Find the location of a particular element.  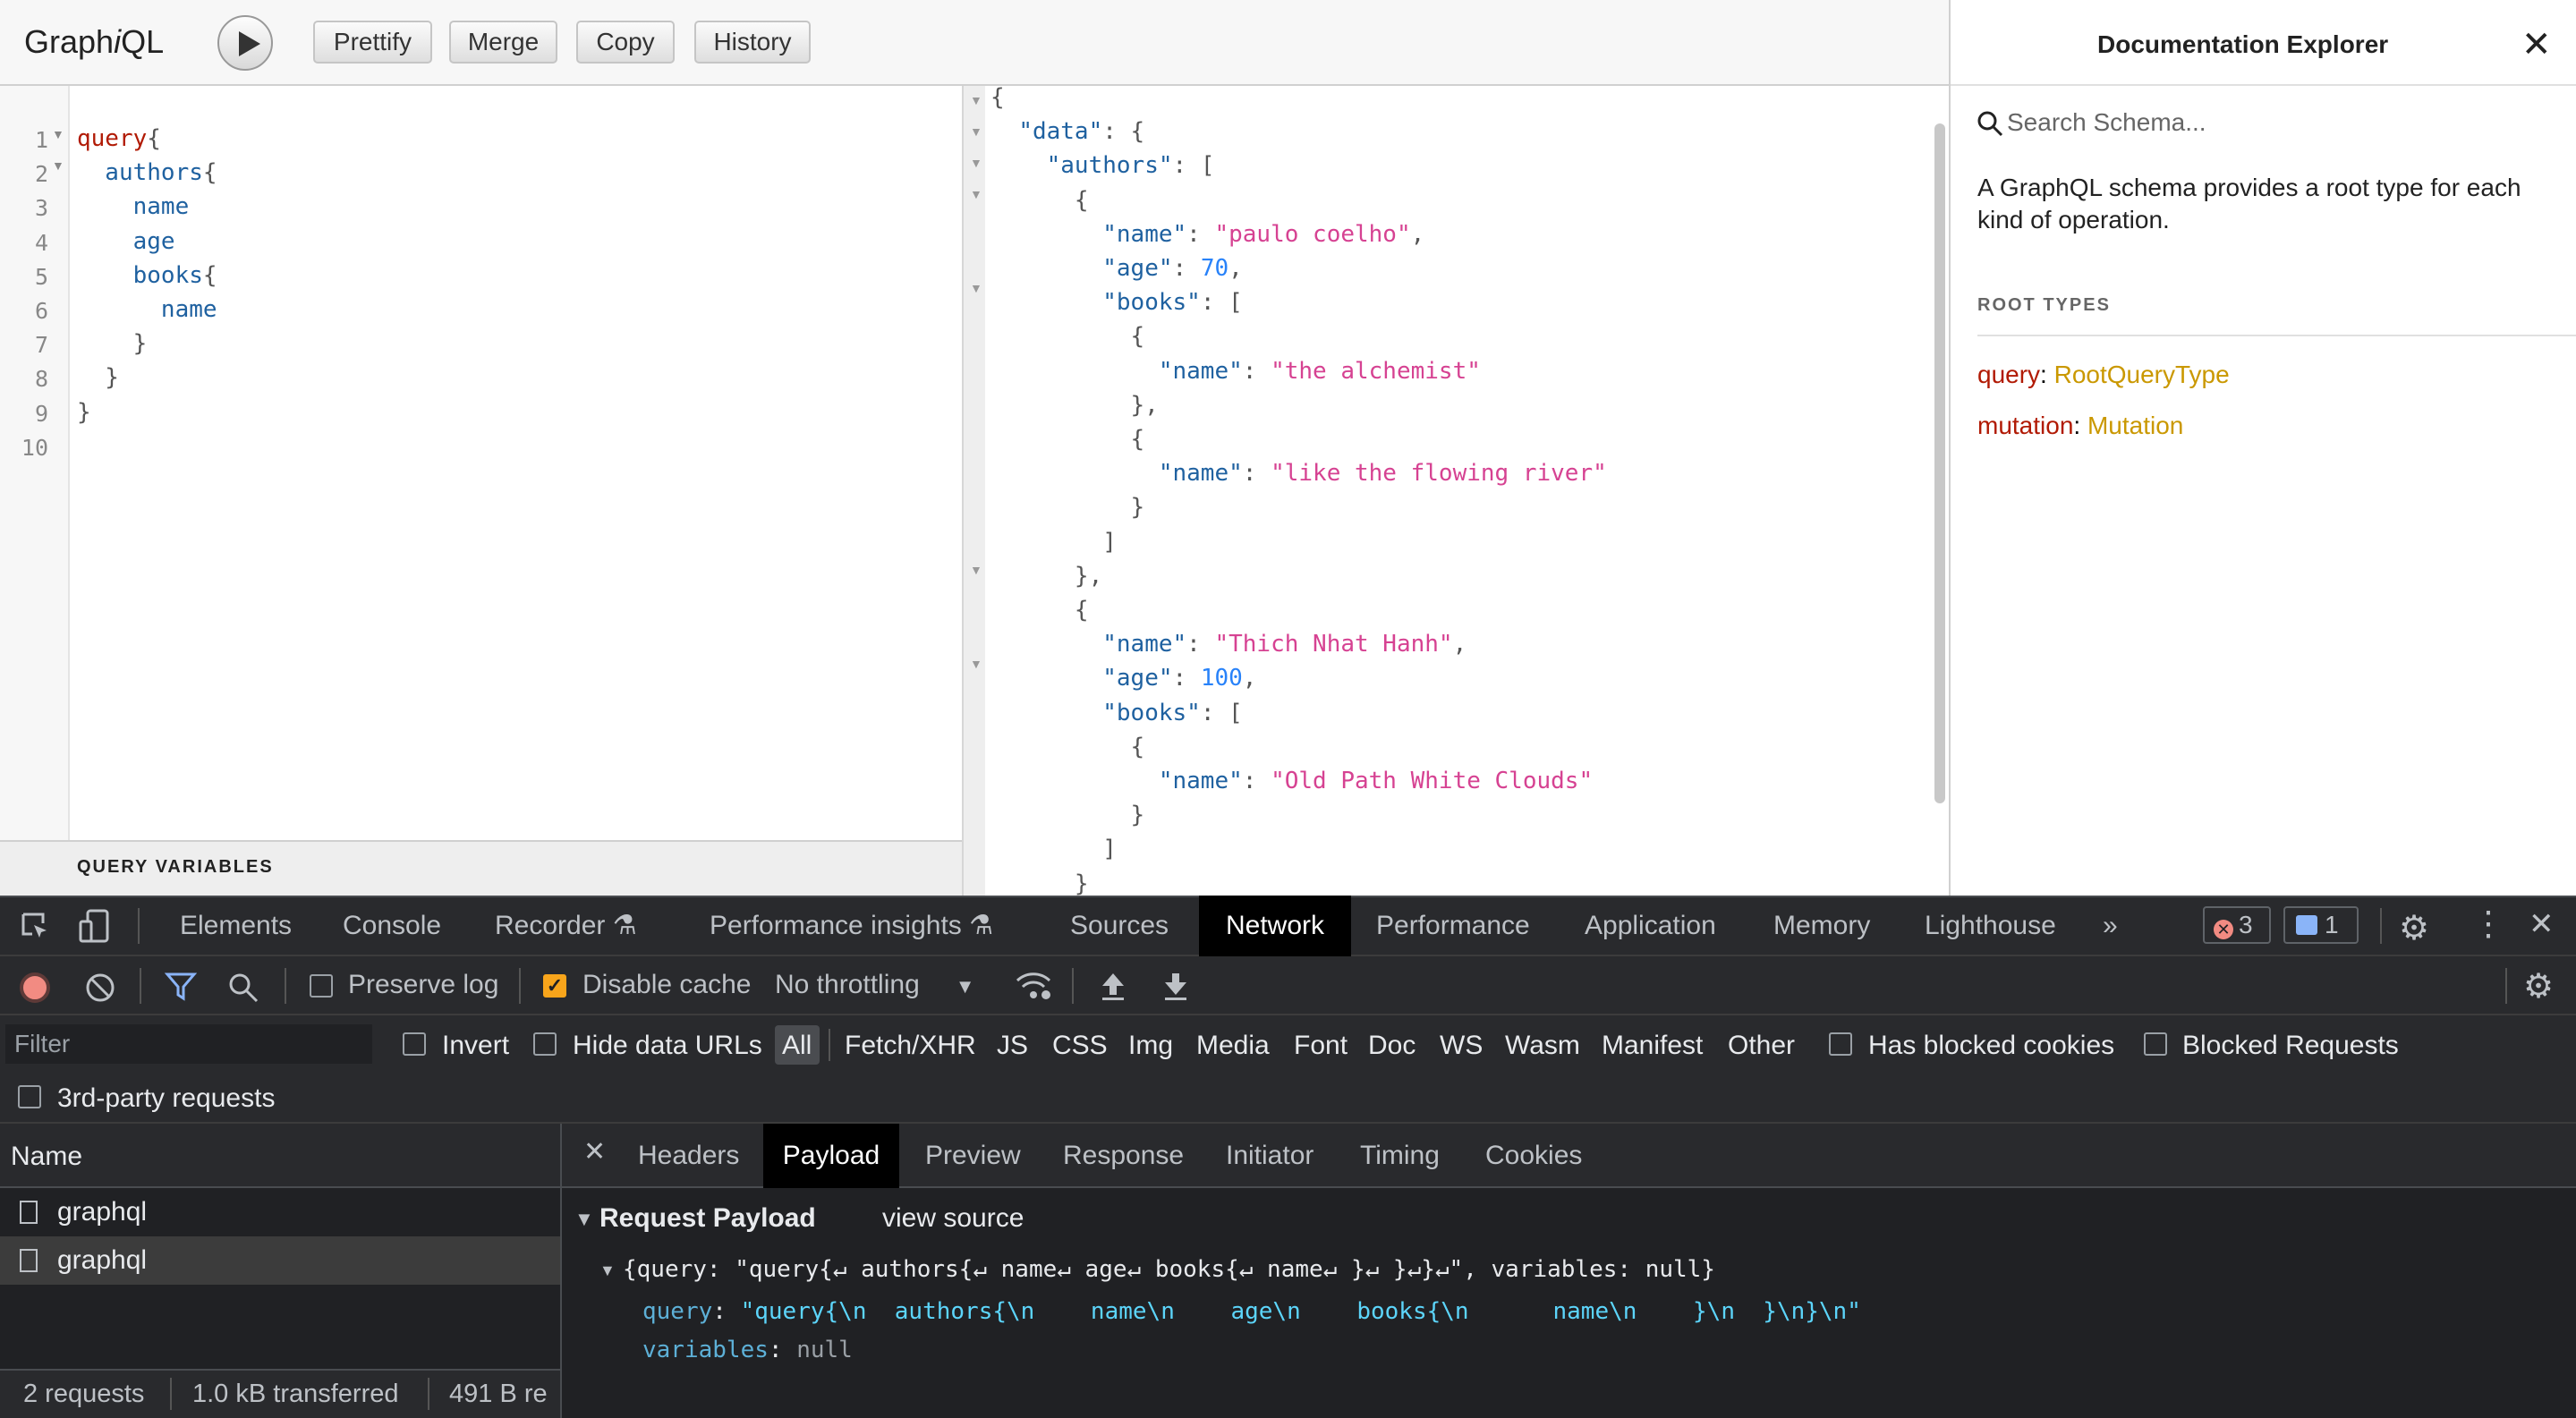

prettify-button: Prettify is located at coordinates (372, 42).